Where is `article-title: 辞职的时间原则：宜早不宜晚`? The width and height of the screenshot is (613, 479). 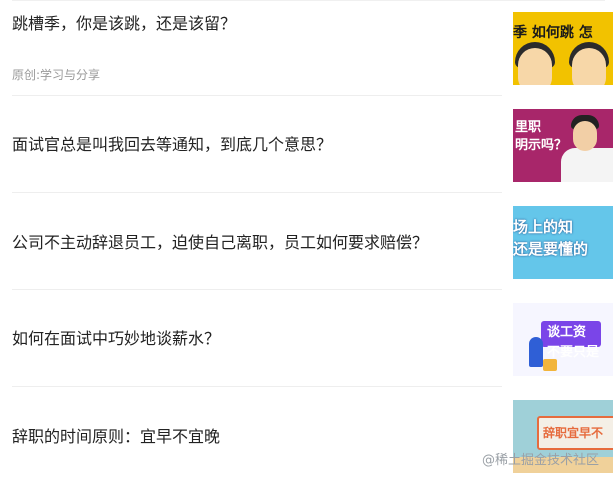
article-title: 辞职的时间原则：宜早不宜晚 is located at coordinates (257, 437).